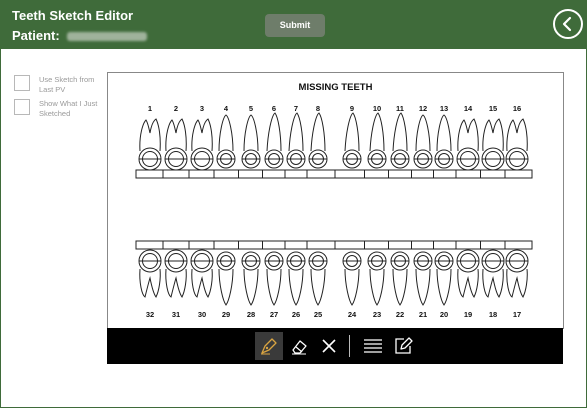  What do you see at coordinates (377, 108) in the screenshot?
I see `upper-tooth-number: 10` at bounding box center [377, 108].